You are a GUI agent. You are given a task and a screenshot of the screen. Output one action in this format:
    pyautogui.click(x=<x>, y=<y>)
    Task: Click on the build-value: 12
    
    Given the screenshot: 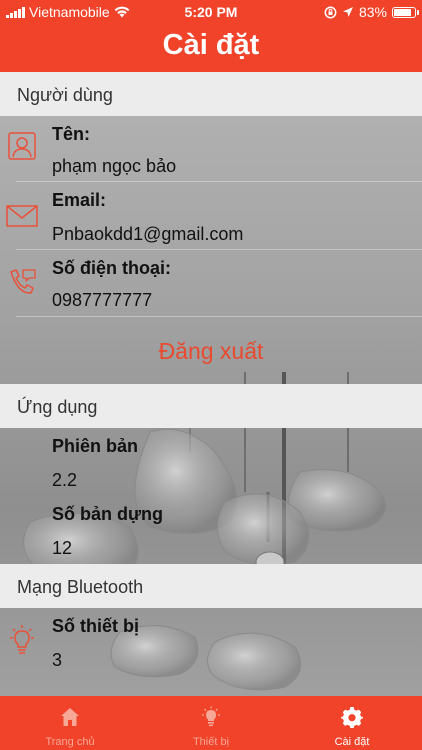 What is the action you would take?
    pyautogui.click(x=62, y=548)
    